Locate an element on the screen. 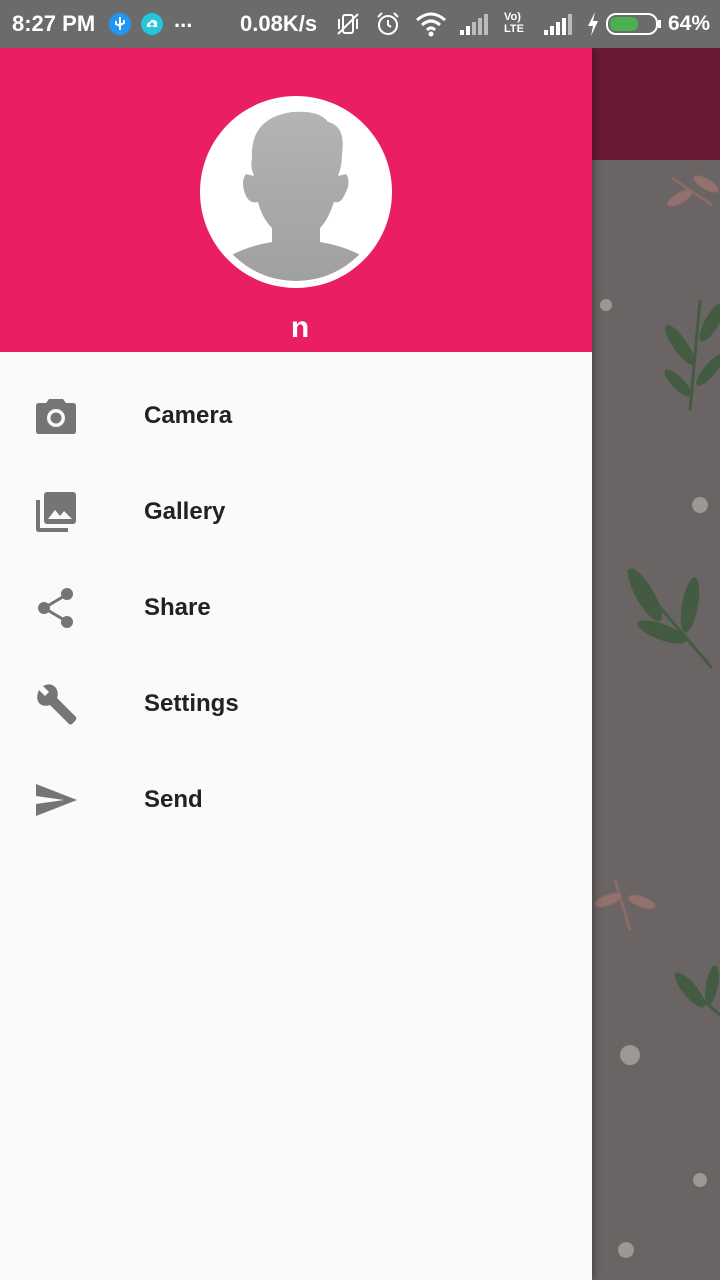 The height and width of the screenshot is (1280, 720). menu-label: Share is located at coordinates (177, 607).